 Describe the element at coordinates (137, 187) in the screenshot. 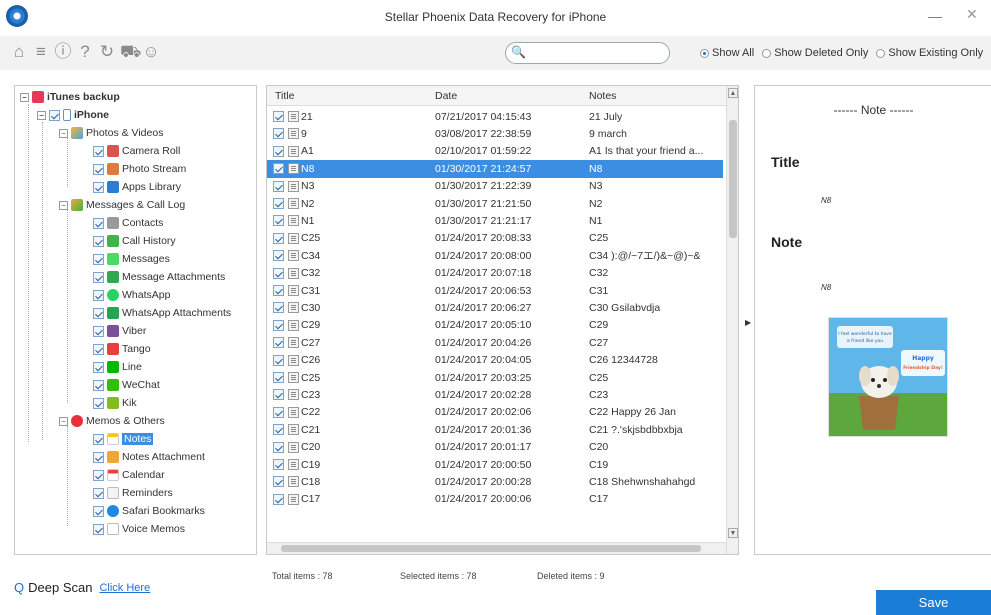

I see `tree-item-apps-library: Apps Library` at that location.